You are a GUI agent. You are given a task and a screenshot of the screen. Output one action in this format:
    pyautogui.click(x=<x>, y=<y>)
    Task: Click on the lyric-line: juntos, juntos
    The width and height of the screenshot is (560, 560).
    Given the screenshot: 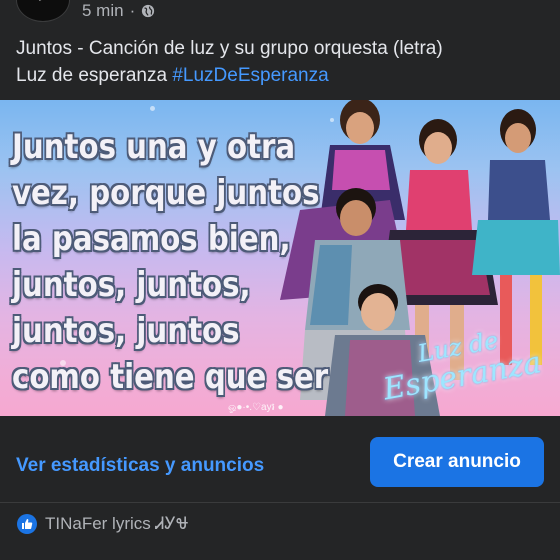 What is the action you would take?
    pyautogui.click(x=126, y=331)
    